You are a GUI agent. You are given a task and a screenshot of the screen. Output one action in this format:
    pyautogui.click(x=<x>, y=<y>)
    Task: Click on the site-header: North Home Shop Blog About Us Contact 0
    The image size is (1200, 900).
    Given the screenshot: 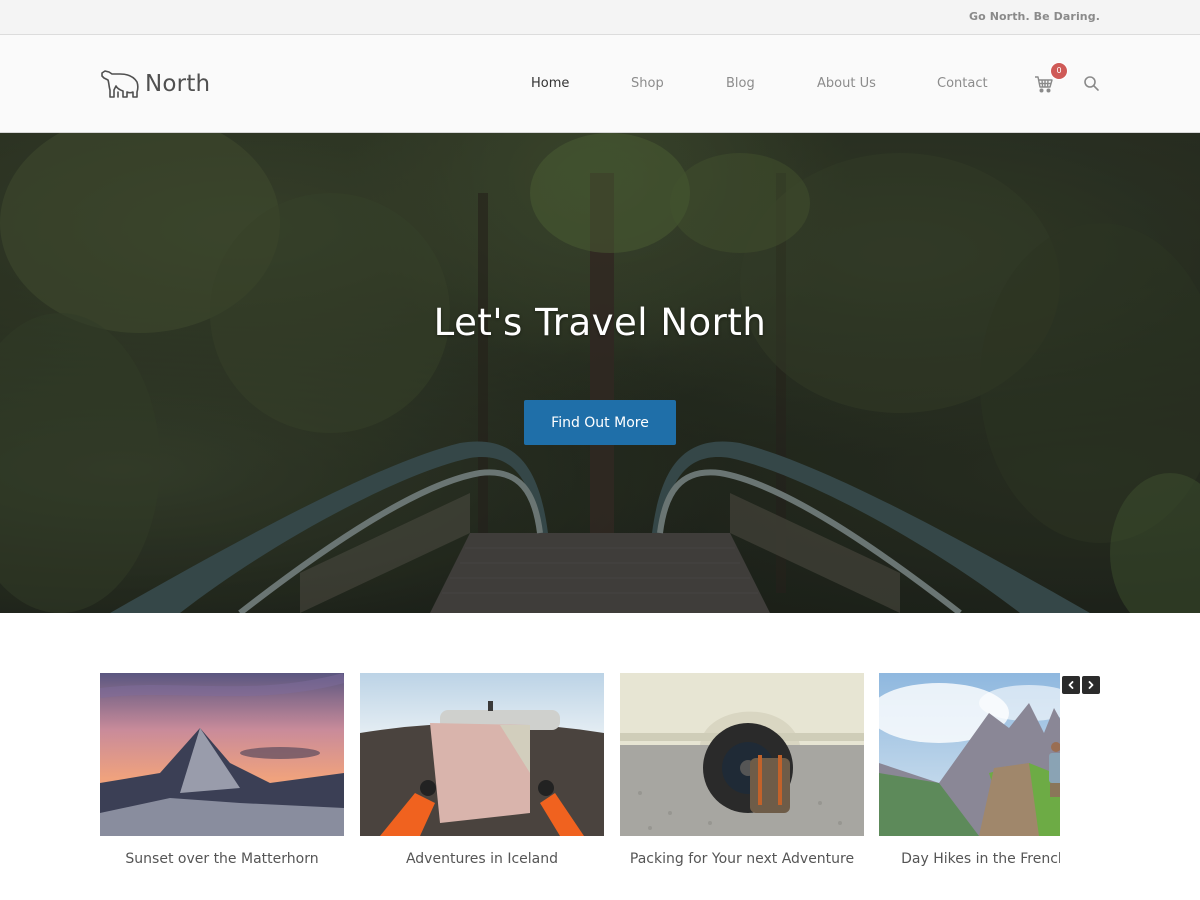 What is the action you would take?
    pyautogui.click(x=600, y=84)
    